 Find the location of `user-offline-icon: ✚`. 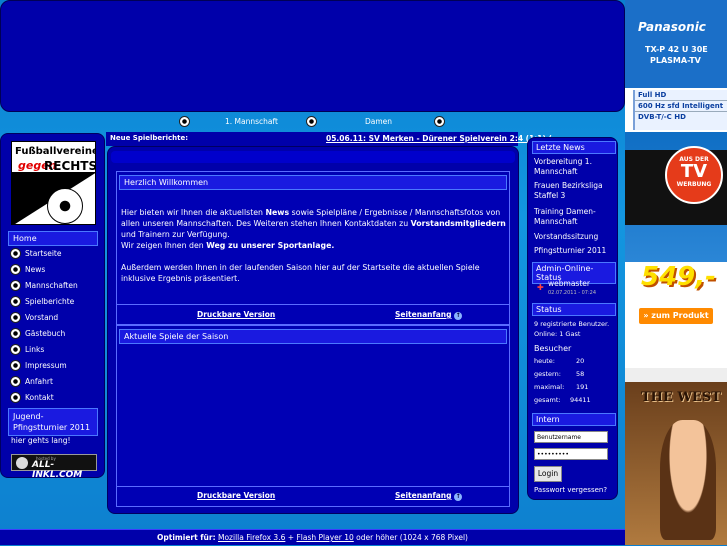

user-offline-icon: ✚ is located at coordinates (540, 287).